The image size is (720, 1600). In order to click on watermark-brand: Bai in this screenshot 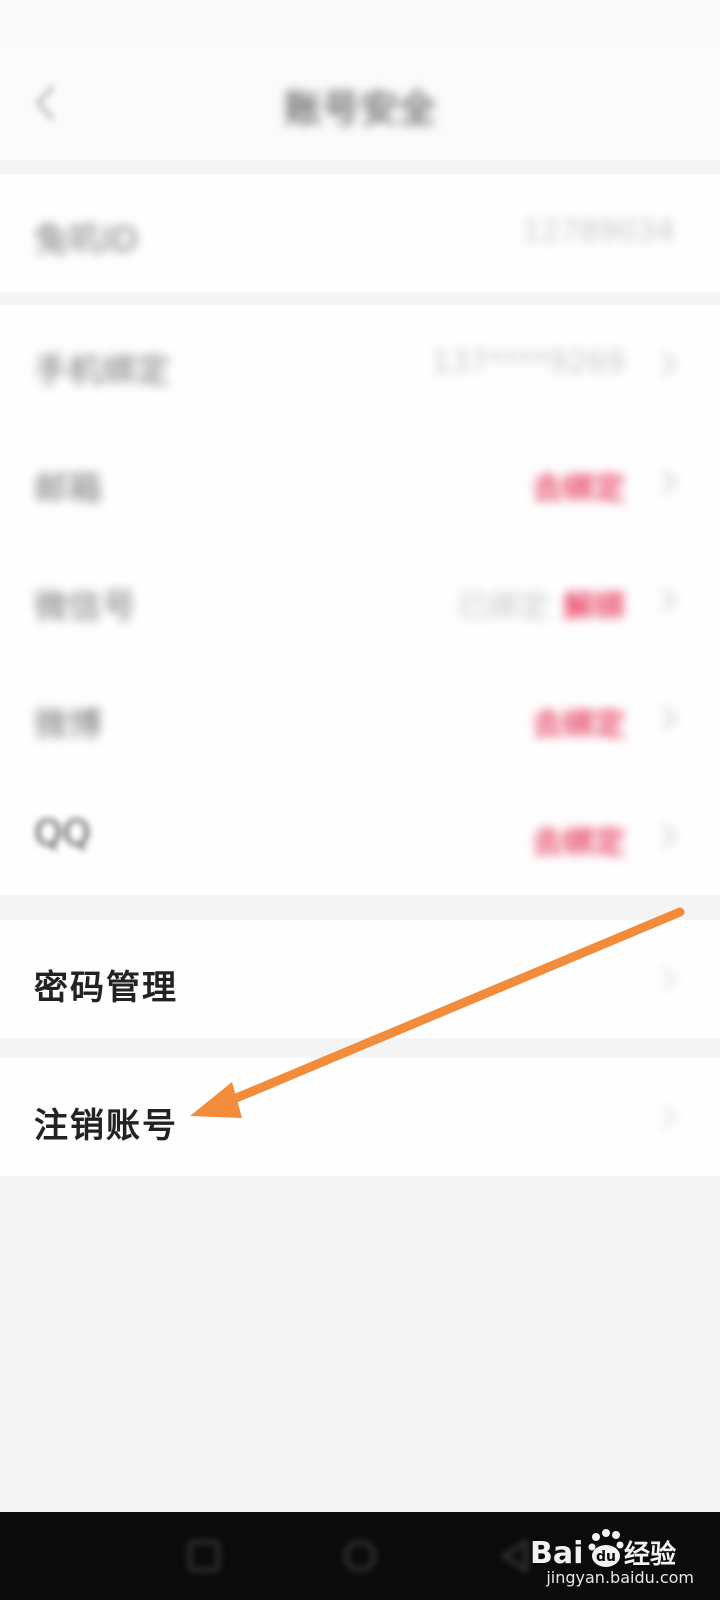, I will do `click(556, 1553)`.